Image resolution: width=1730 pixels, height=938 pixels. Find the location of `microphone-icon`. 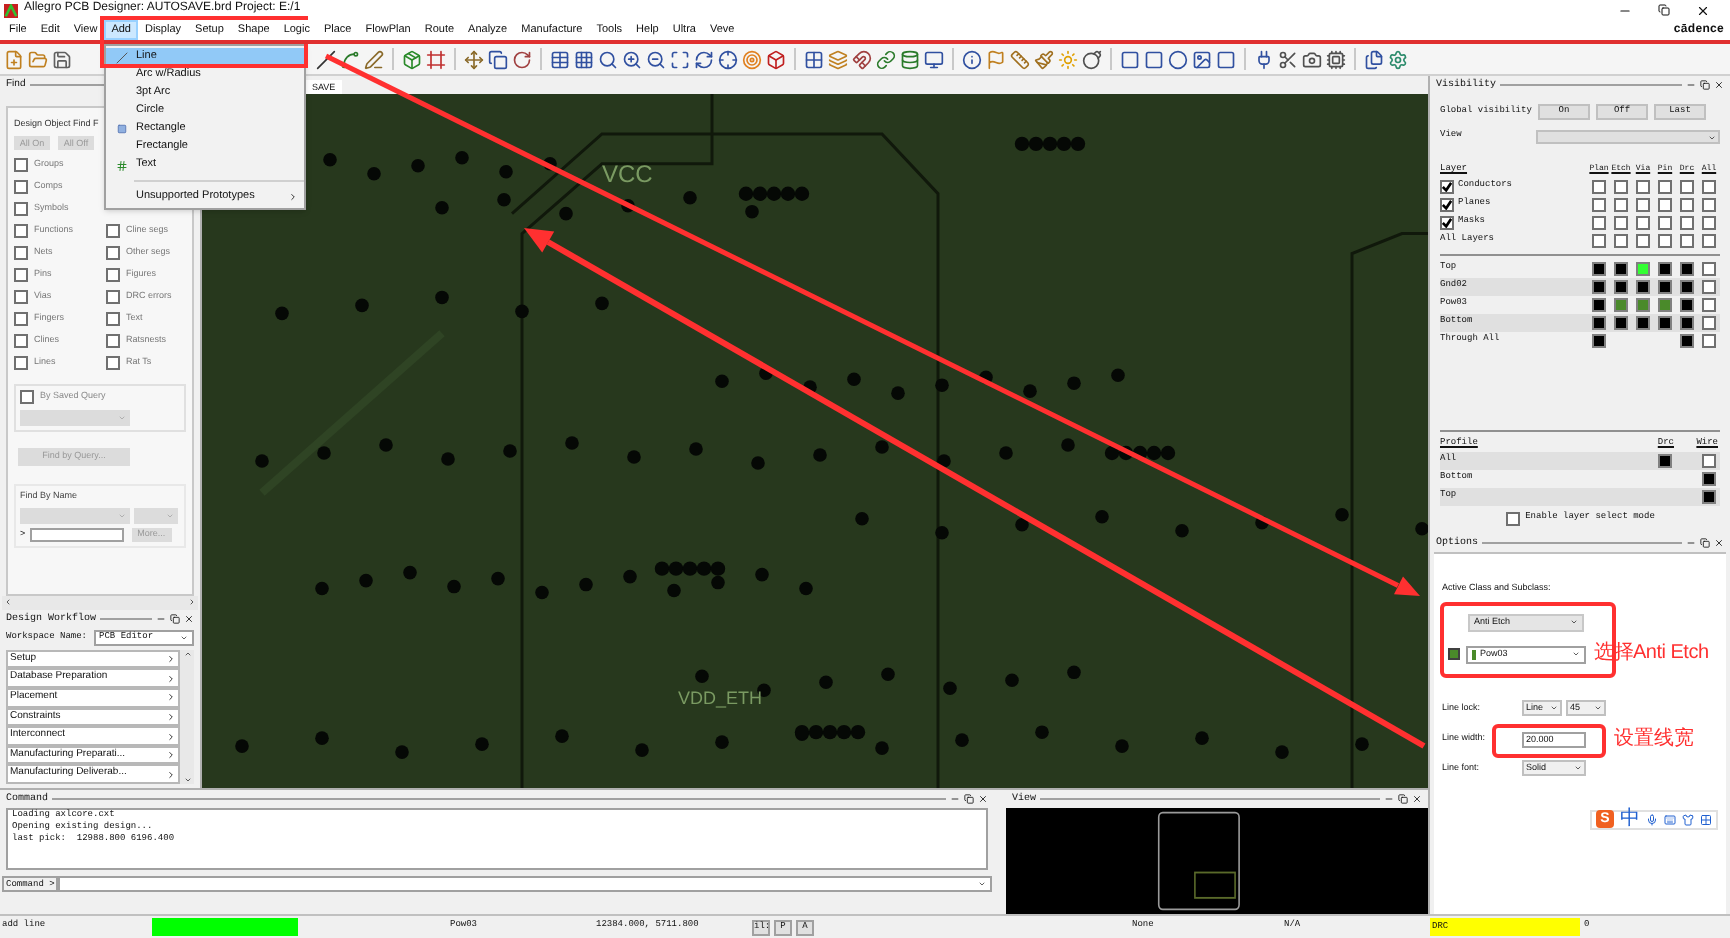

microphone-icon is located at coordinates (1652, 819).